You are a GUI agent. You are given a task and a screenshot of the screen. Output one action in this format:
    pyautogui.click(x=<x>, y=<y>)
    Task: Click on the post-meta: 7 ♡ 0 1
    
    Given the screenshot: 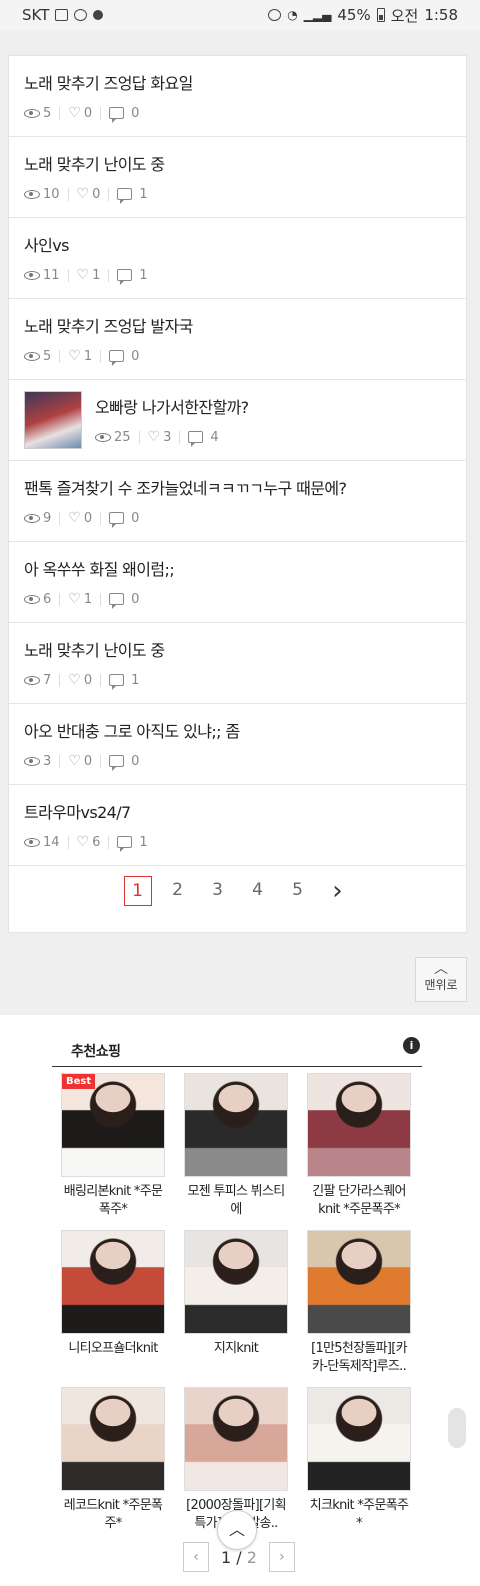 What is the action you would take?
    pyautogui.click(x=238, y=680)
    